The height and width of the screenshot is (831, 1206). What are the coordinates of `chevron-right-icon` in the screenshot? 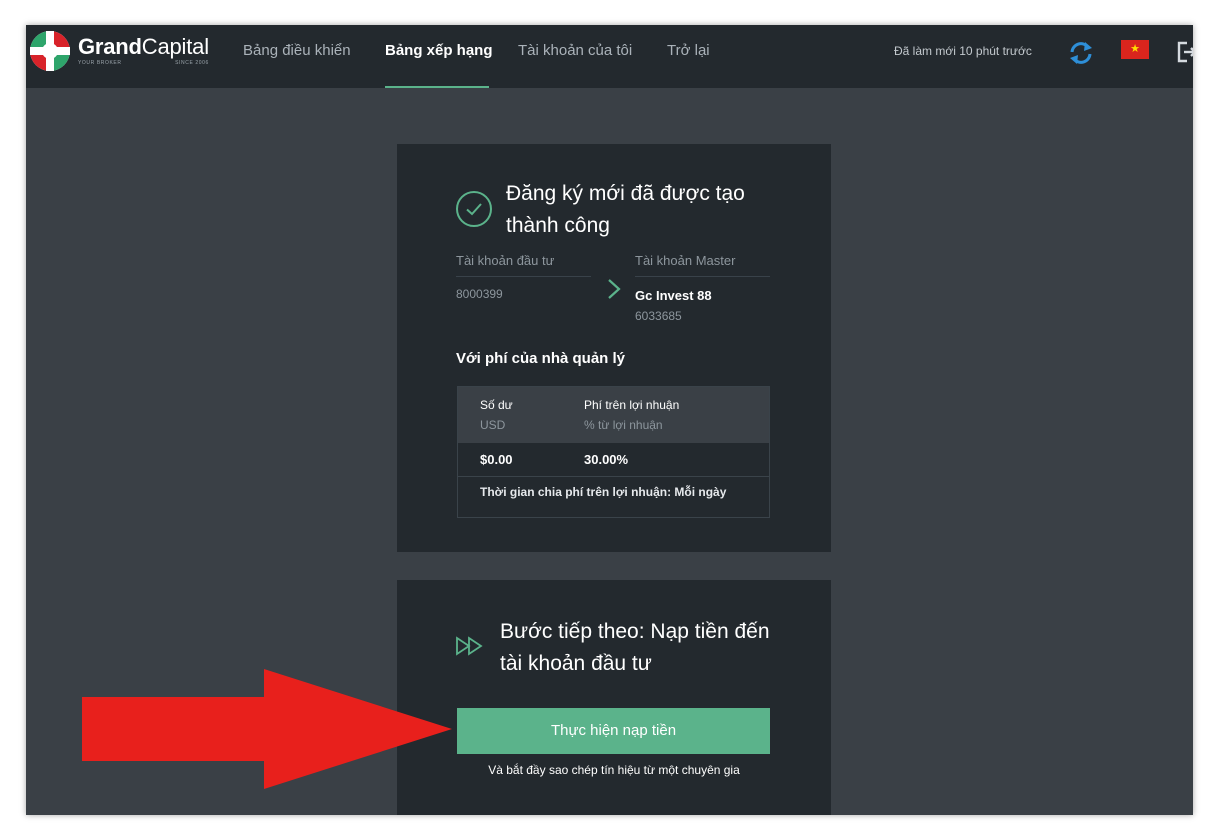 It's located at (614, 289).